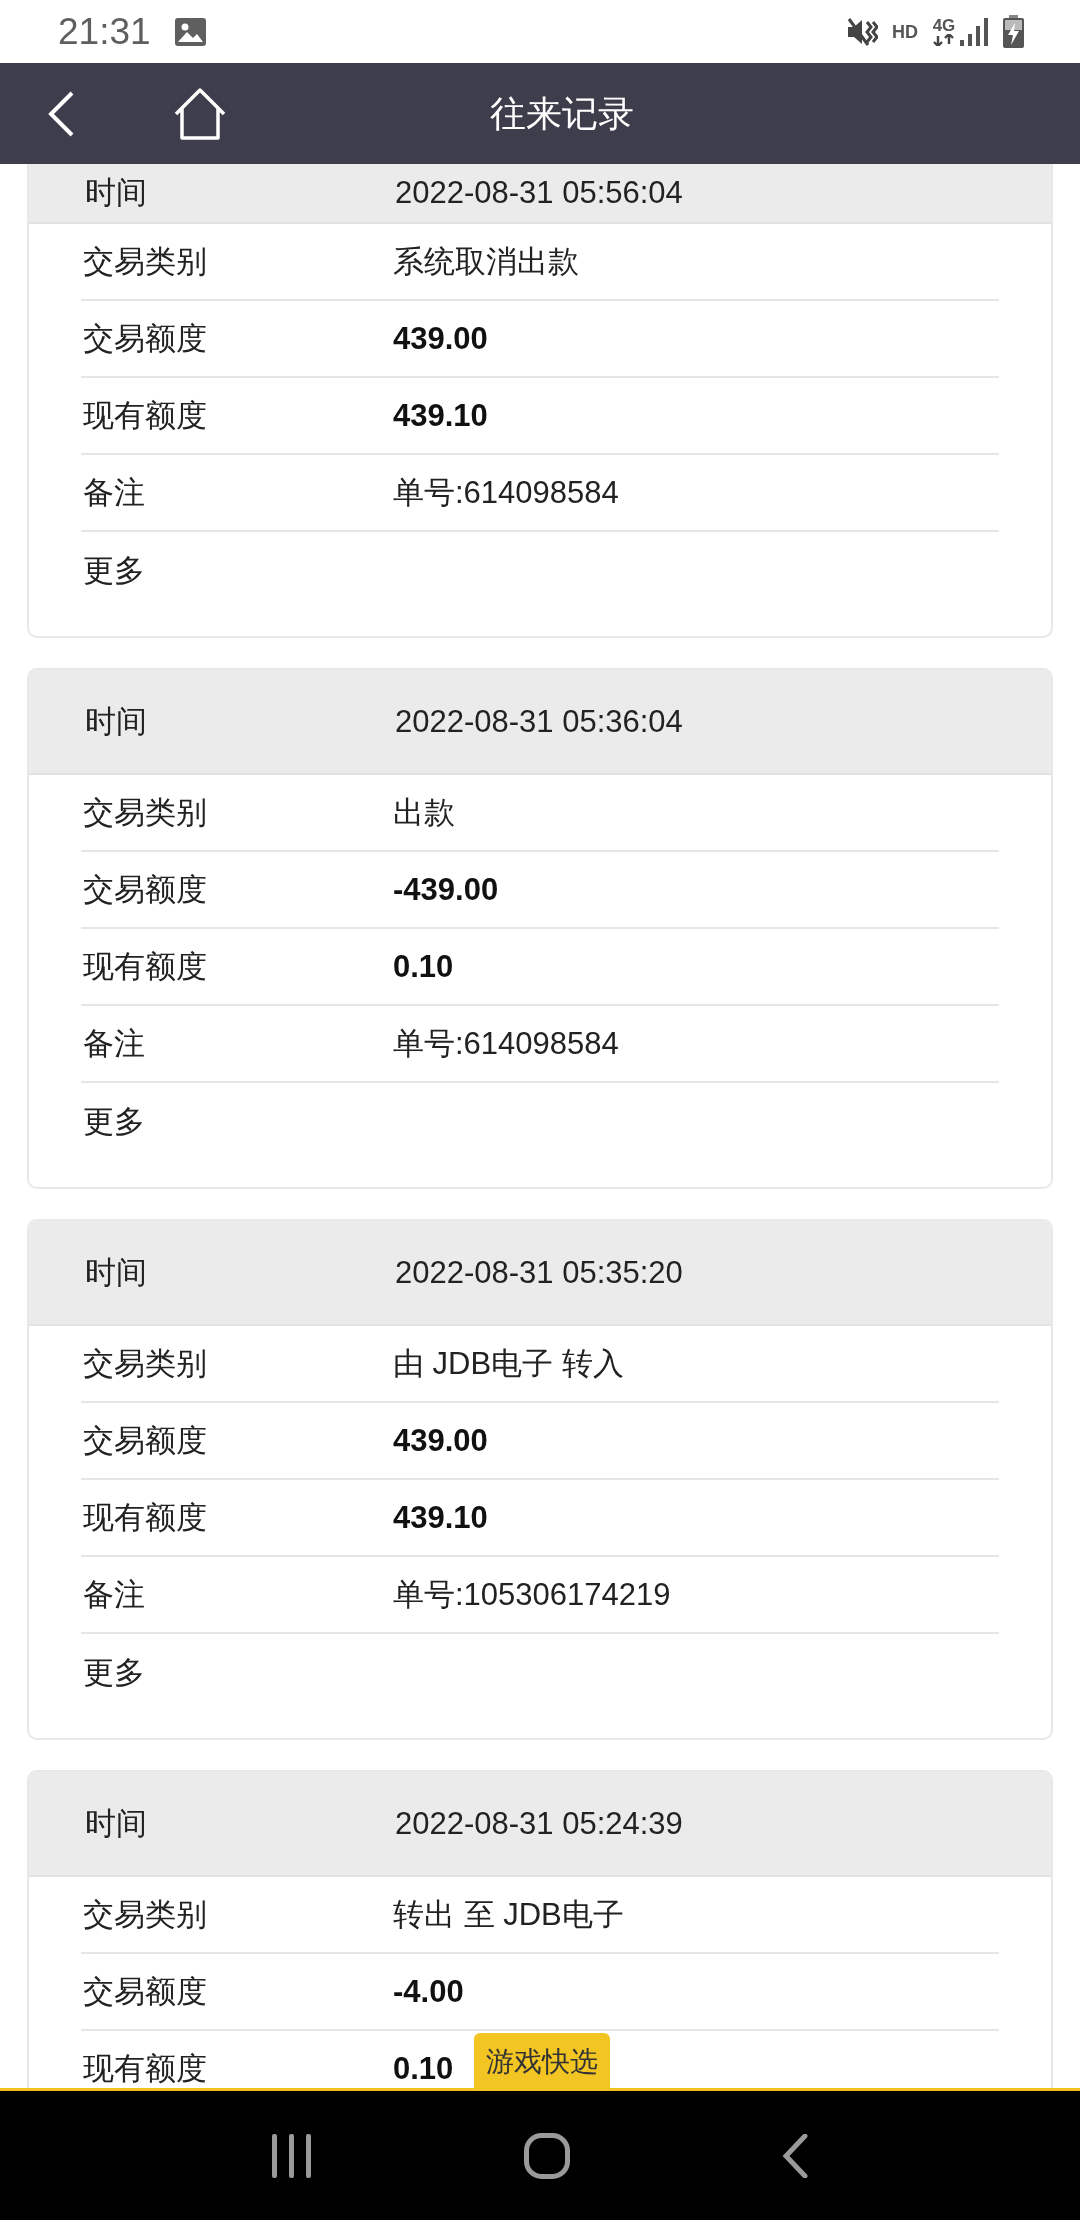 The width and height of the screenshot is (1080, 2220). What do you see at coordinates (905, 31) in the screenshot?
I see `hd-label: HD` at bounding box center [905, 31].